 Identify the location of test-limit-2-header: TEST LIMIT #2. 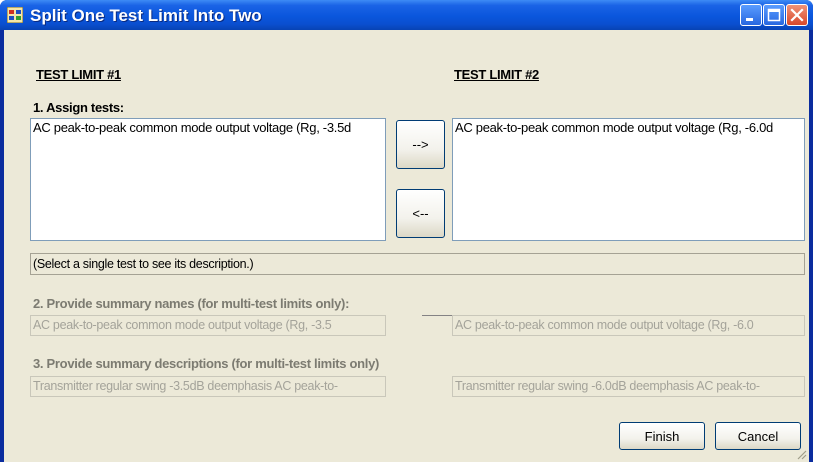
(496, 74).